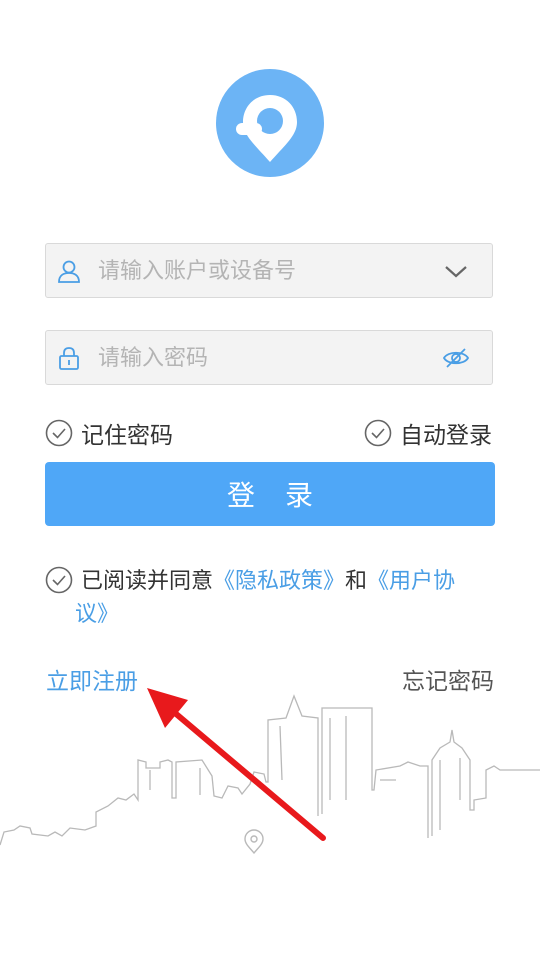 The width and height of the screenshot is (540, 960). What do you see at coordinates (147, 581) in the screenshot?
I see `agreement-prefix: 已阅读并同意` at bounding box center [147, 581].